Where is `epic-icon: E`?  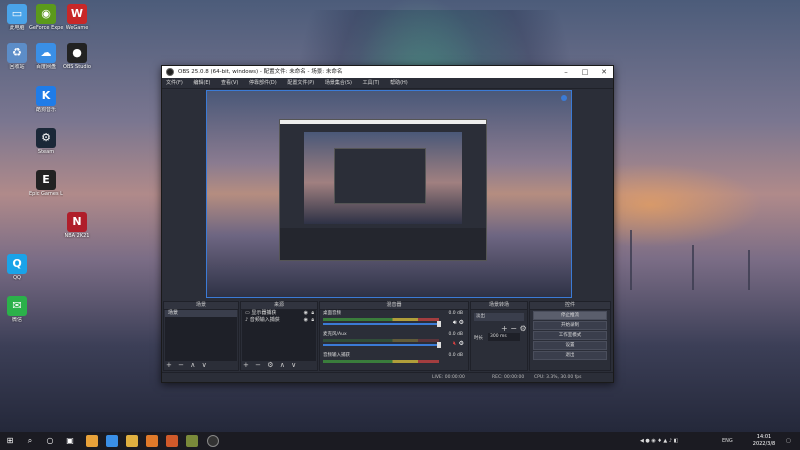
epic-icon: E is located at coordinates (46, 180).